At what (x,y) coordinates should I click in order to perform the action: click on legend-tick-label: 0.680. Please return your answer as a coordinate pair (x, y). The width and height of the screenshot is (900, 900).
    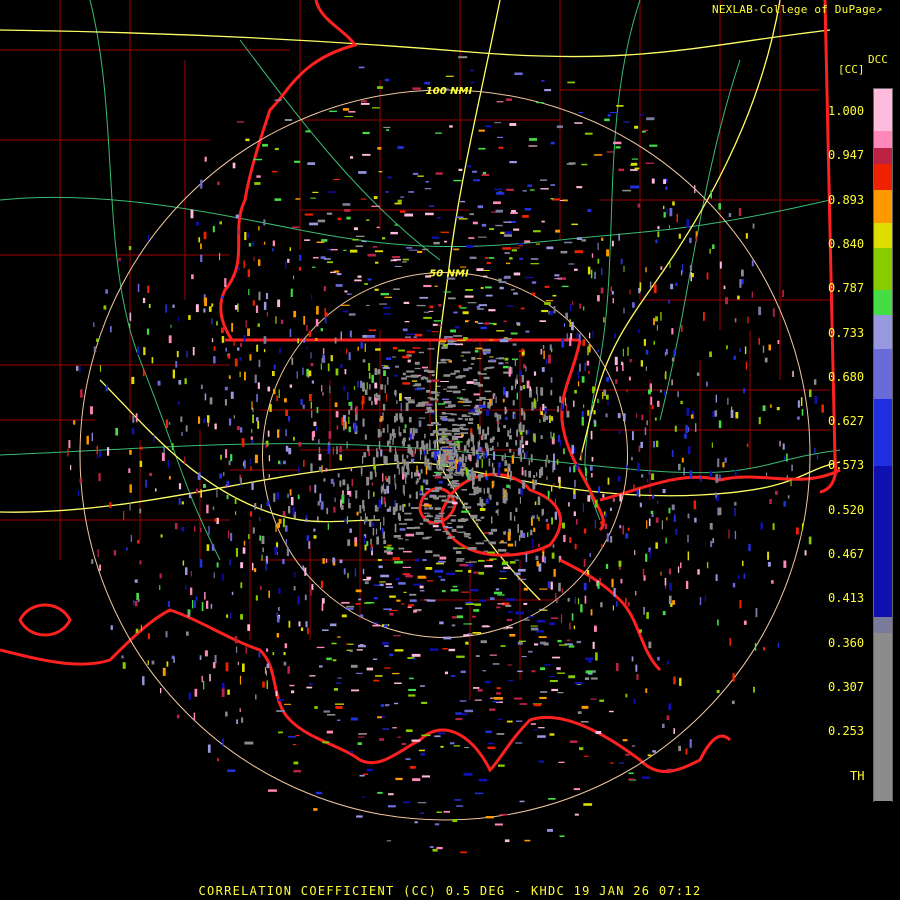
    Looking at the image, I should click on (846, 376).